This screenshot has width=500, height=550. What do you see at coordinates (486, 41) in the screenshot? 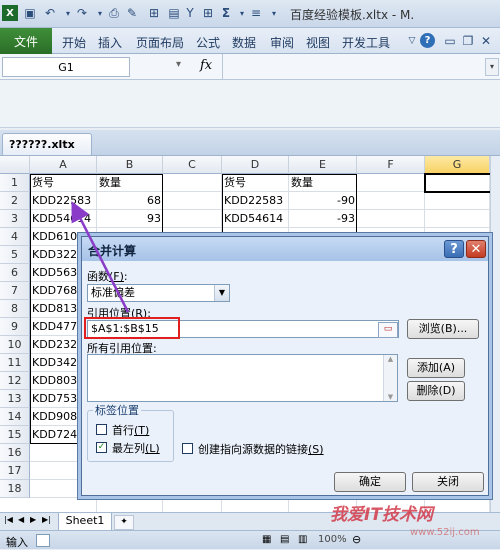
I see `window-close-icon: ✕` at bounding box center [486, 41].